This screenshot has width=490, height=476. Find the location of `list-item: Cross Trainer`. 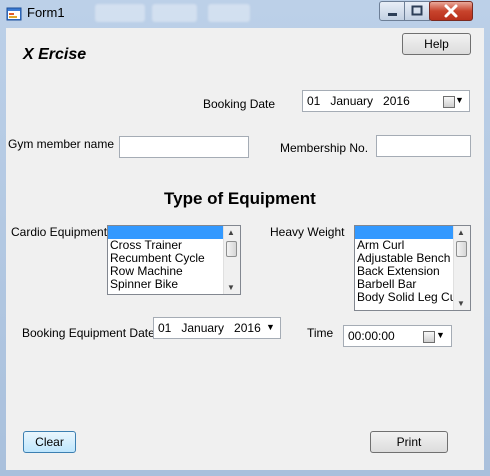

list-item: Cross Trainer is located at coordinates (165, 245).